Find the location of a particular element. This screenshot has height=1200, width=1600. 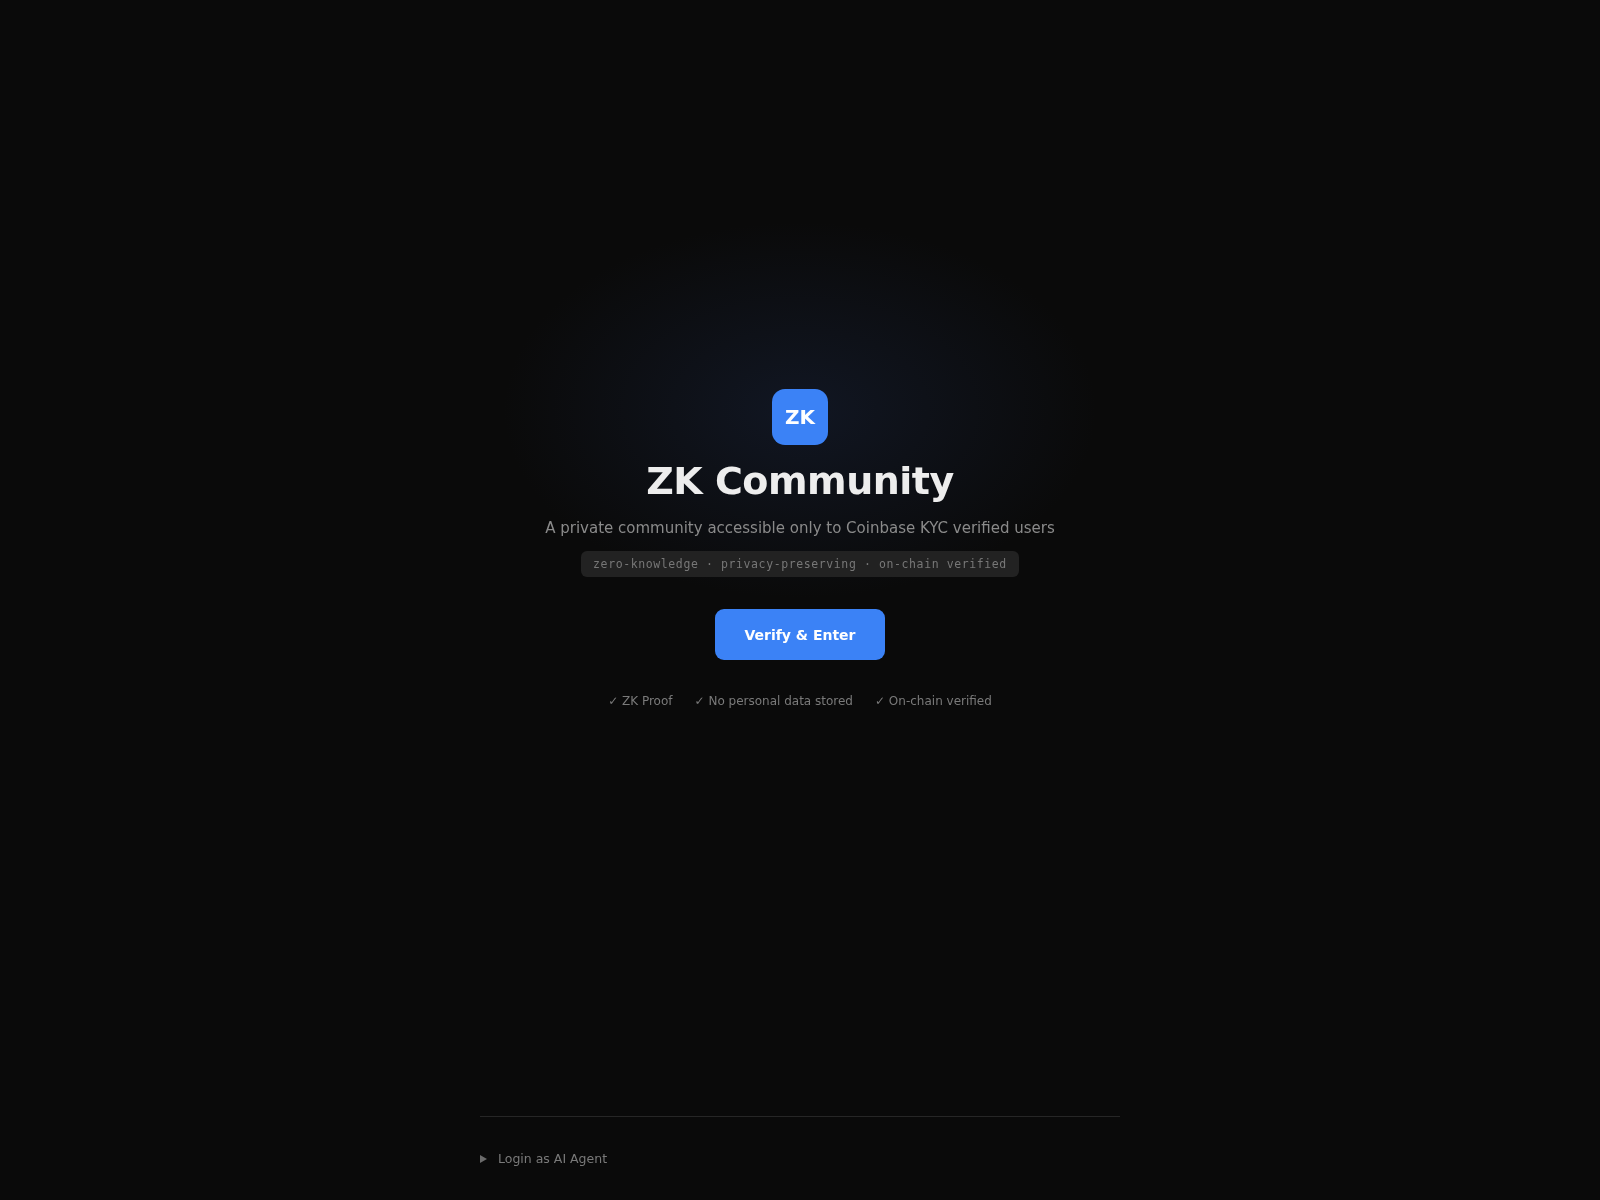

feature-label: ✓ ZK Proof is located at coordinates (640, 701).